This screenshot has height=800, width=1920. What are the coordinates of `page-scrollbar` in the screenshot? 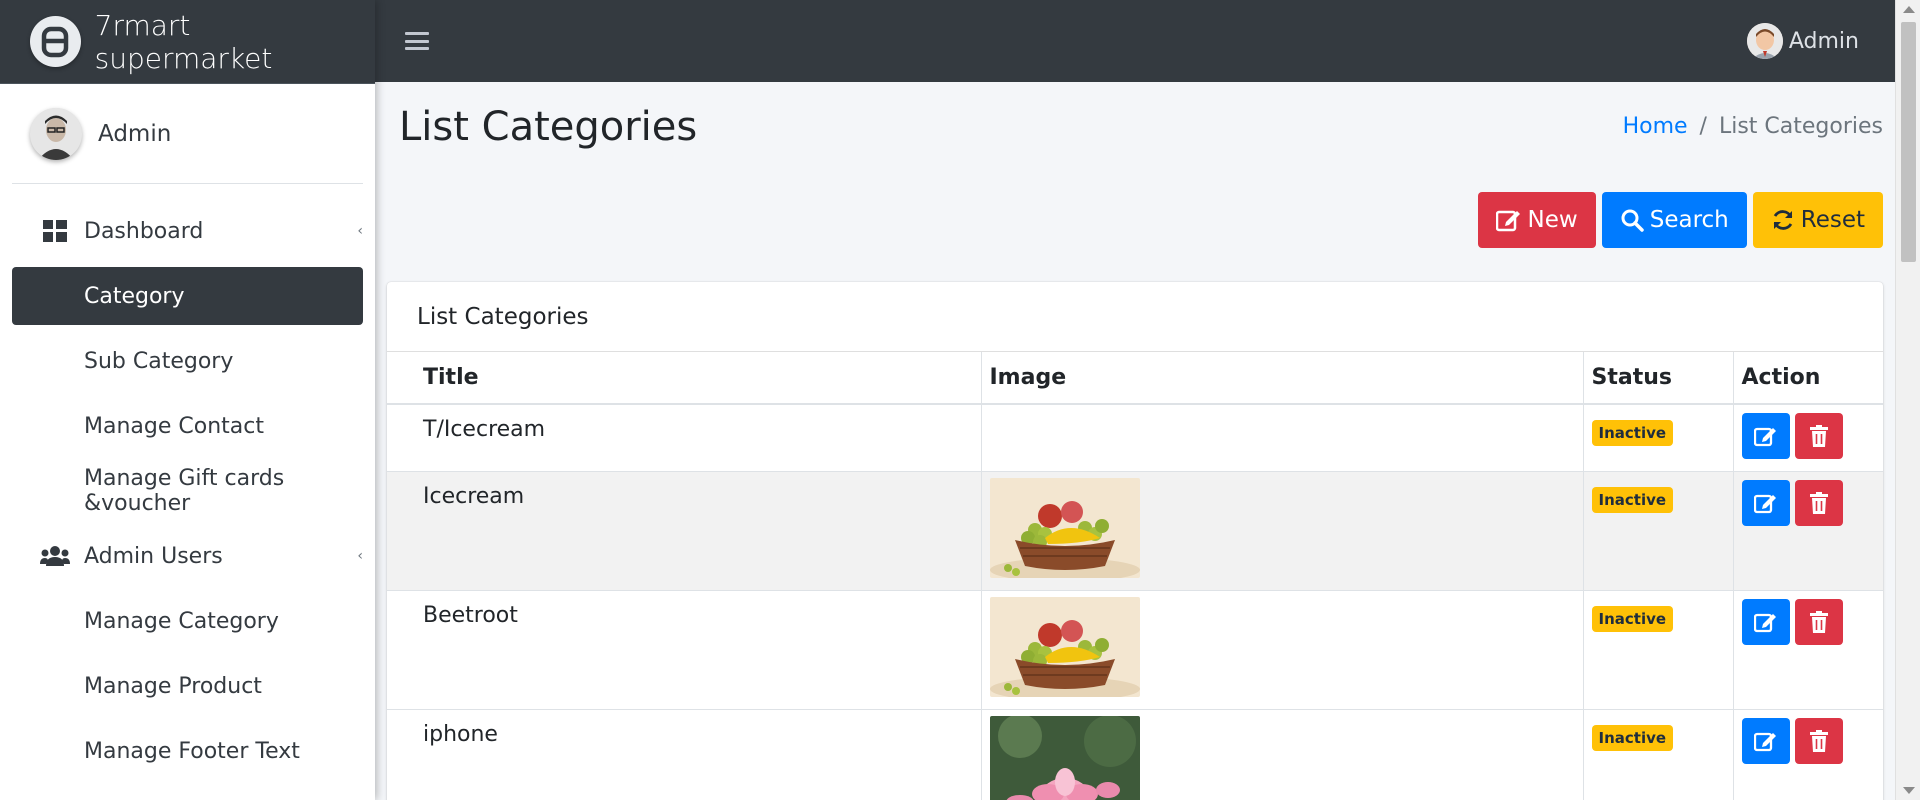 It's located at (1907, 400).